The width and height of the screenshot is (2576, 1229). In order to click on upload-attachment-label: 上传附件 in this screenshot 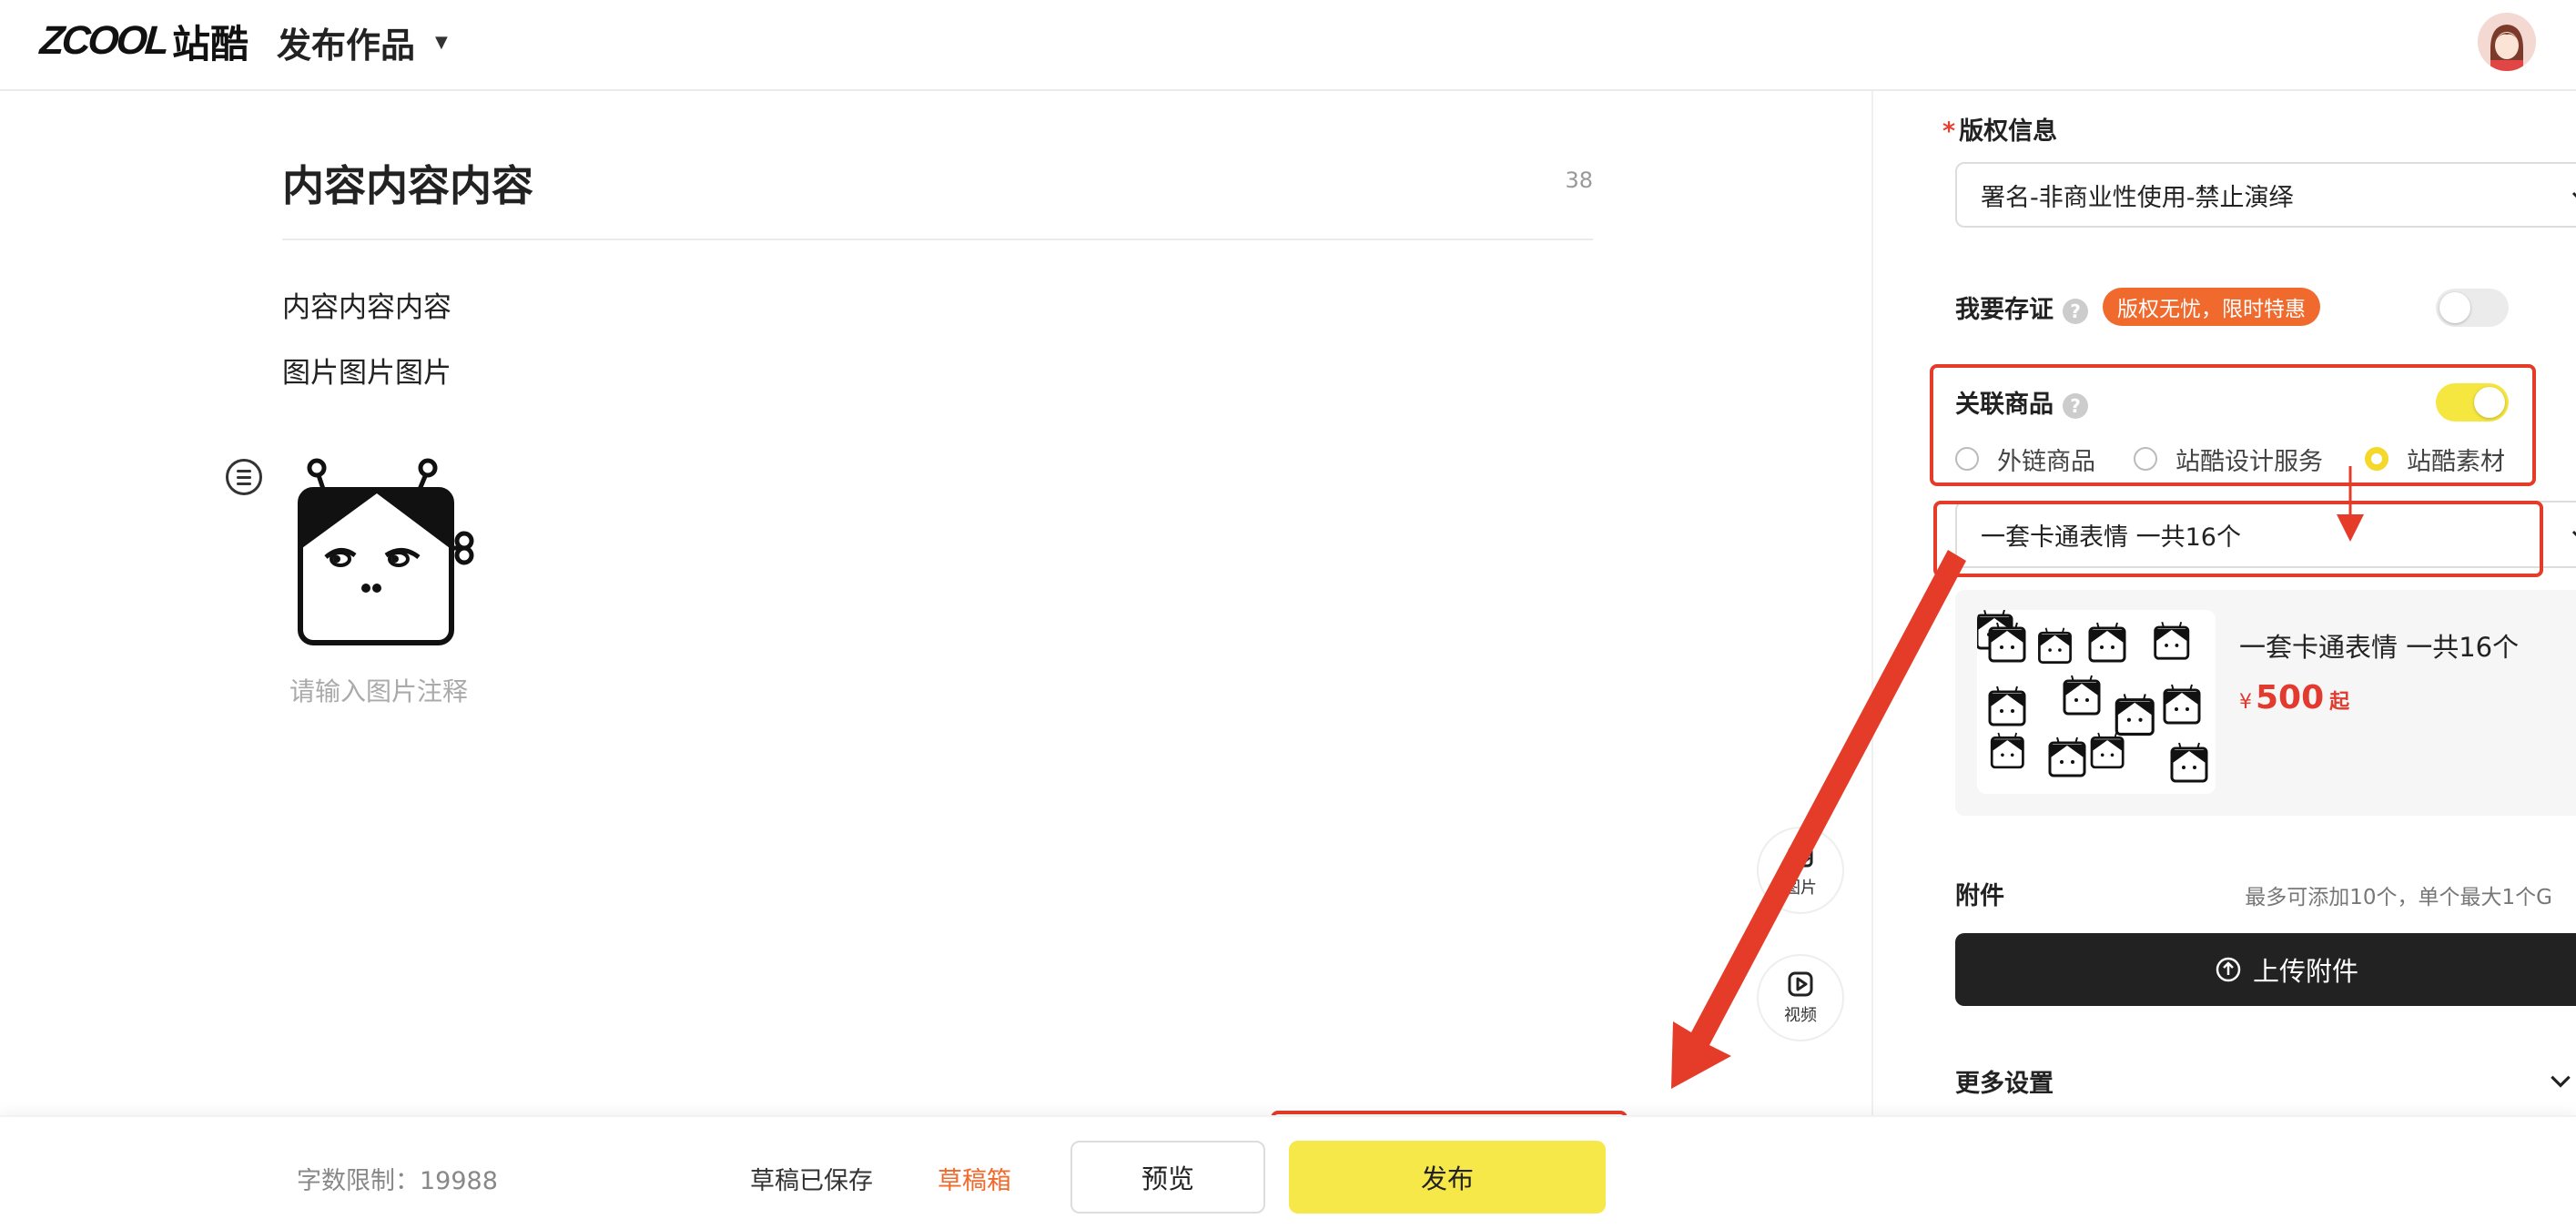, I will do `click(2305, 972)`.